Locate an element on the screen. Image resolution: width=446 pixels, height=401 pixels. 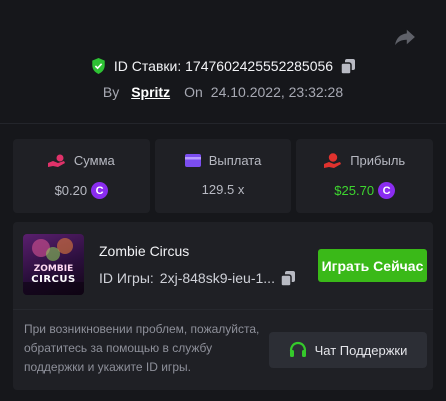
bet-id-text: ID Ставки: 1747602425552285056 is located at coordinates (223, 66).